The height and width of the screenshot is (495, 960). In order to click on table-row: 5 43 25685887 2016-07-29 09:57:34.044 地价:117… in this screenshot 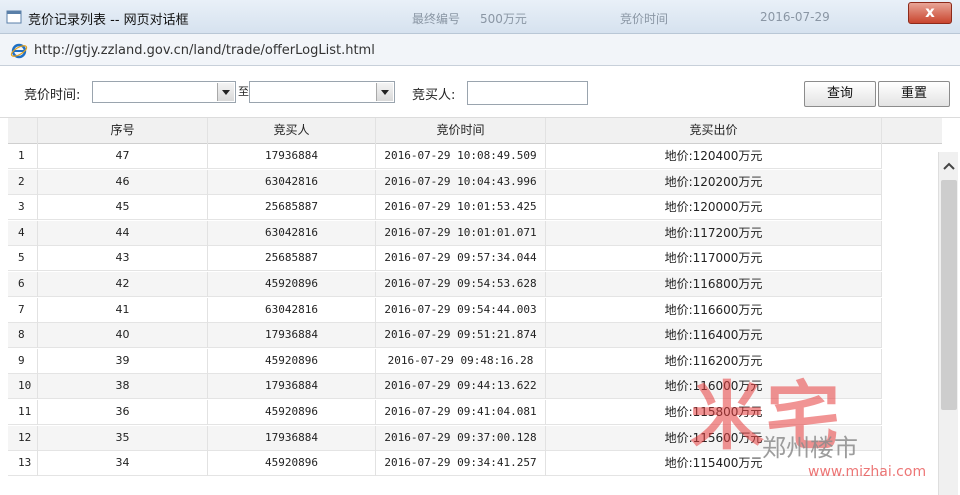, I will do `click(475, 259)`.